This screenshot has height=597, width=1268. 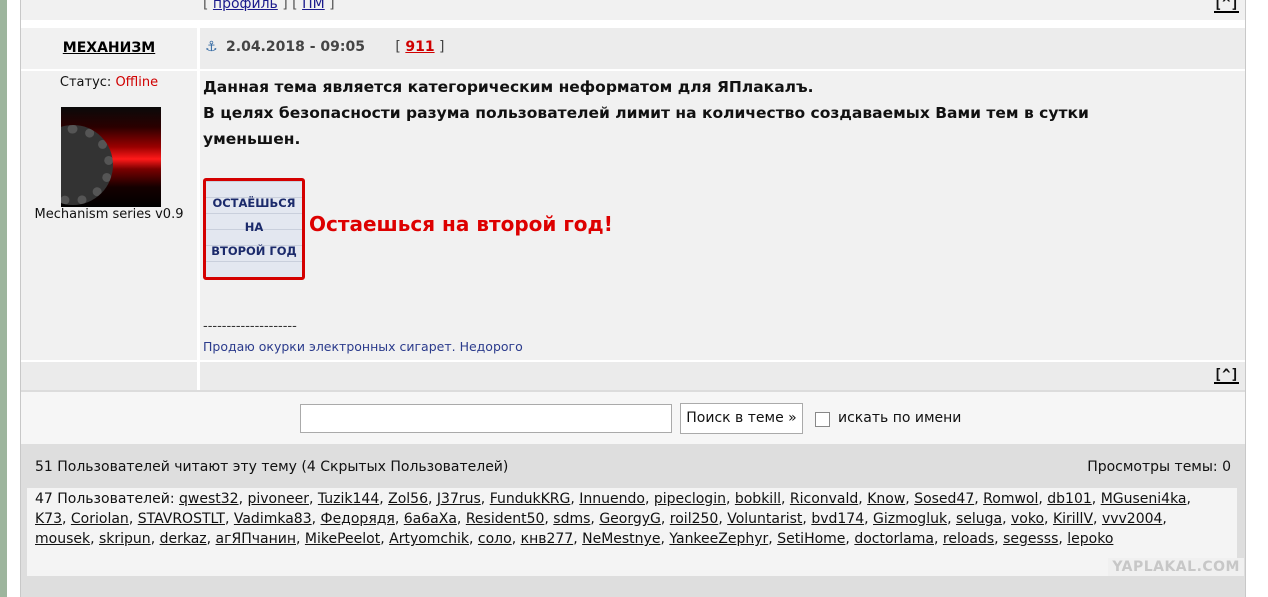 I want to click on profile-link: профиль, so click(x=245, y=6).